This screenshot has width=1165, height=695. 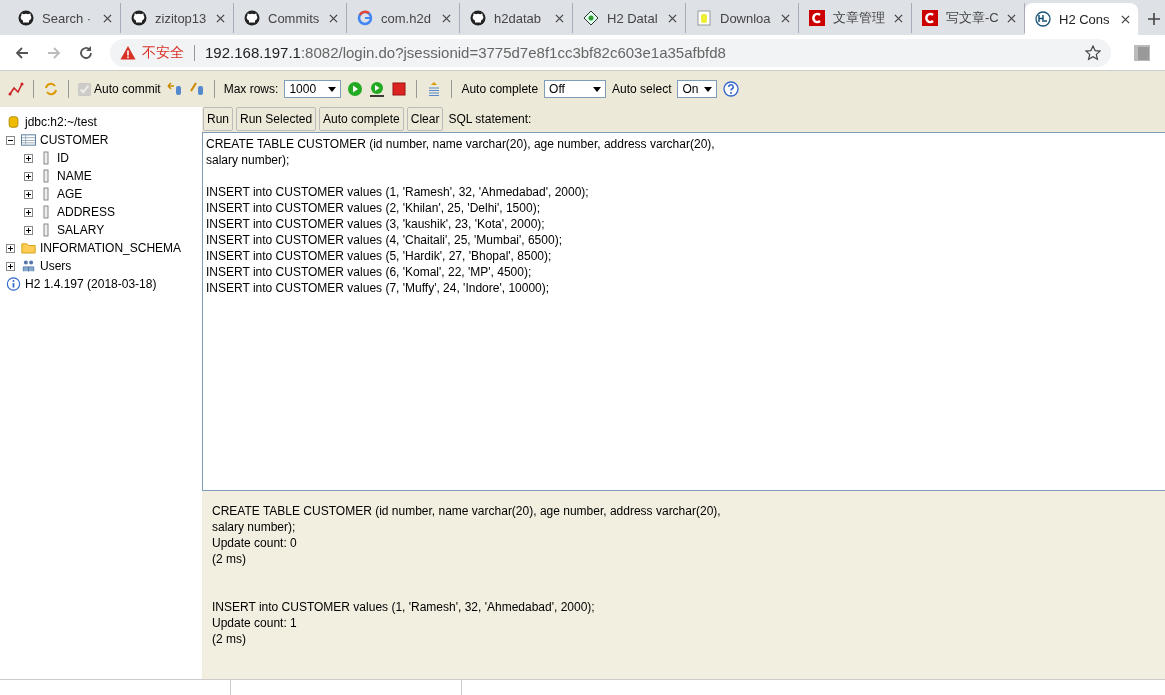 What do you see at coordinates (425, 119) in the screenshot?
I see `toolbar-button: Clear` at bounding box center [425, 119].